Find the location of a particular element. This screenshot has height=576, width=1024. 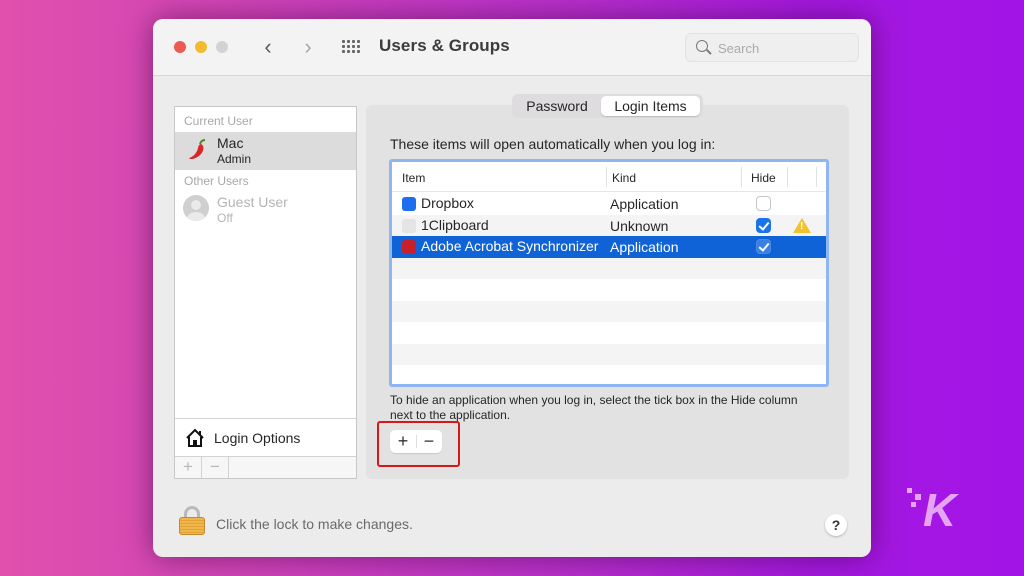

login-options-item: Login Options is located at coordinates (265, 437).